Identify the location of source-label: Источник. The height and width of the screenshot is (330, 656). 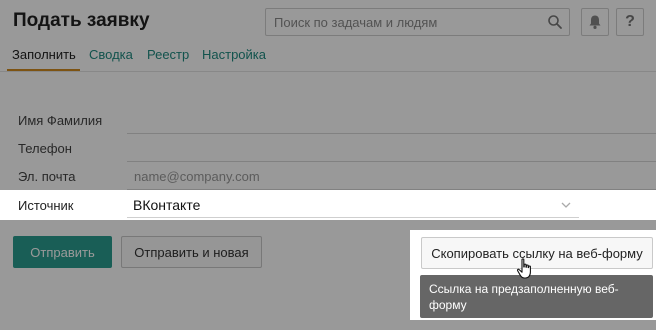
(46, 205).